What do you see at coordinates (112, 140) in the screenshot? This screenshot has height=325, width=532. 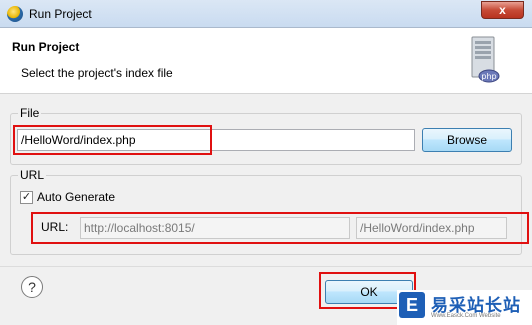 I see `file-path-highlight` at bounding box center [112, 140].